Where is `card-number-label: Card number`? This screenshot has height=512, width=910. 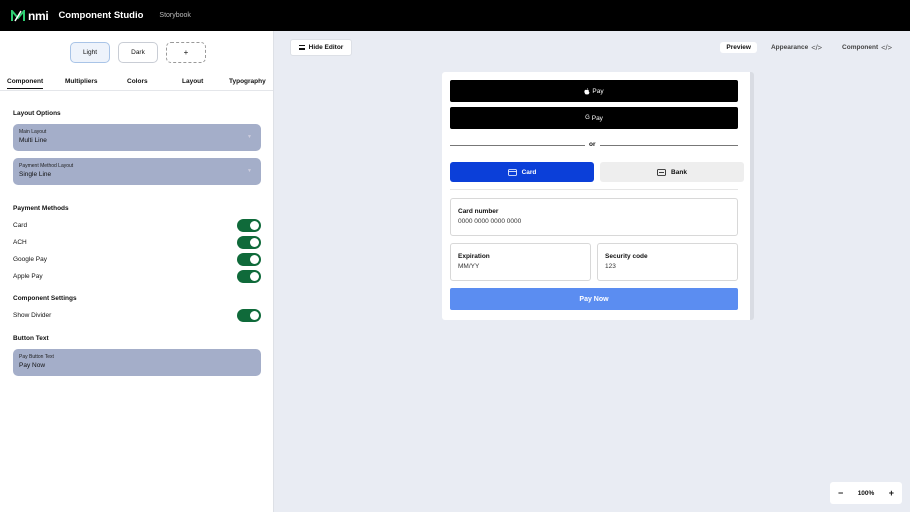
card-number-label: Card number is located at coordinates (478, 211).